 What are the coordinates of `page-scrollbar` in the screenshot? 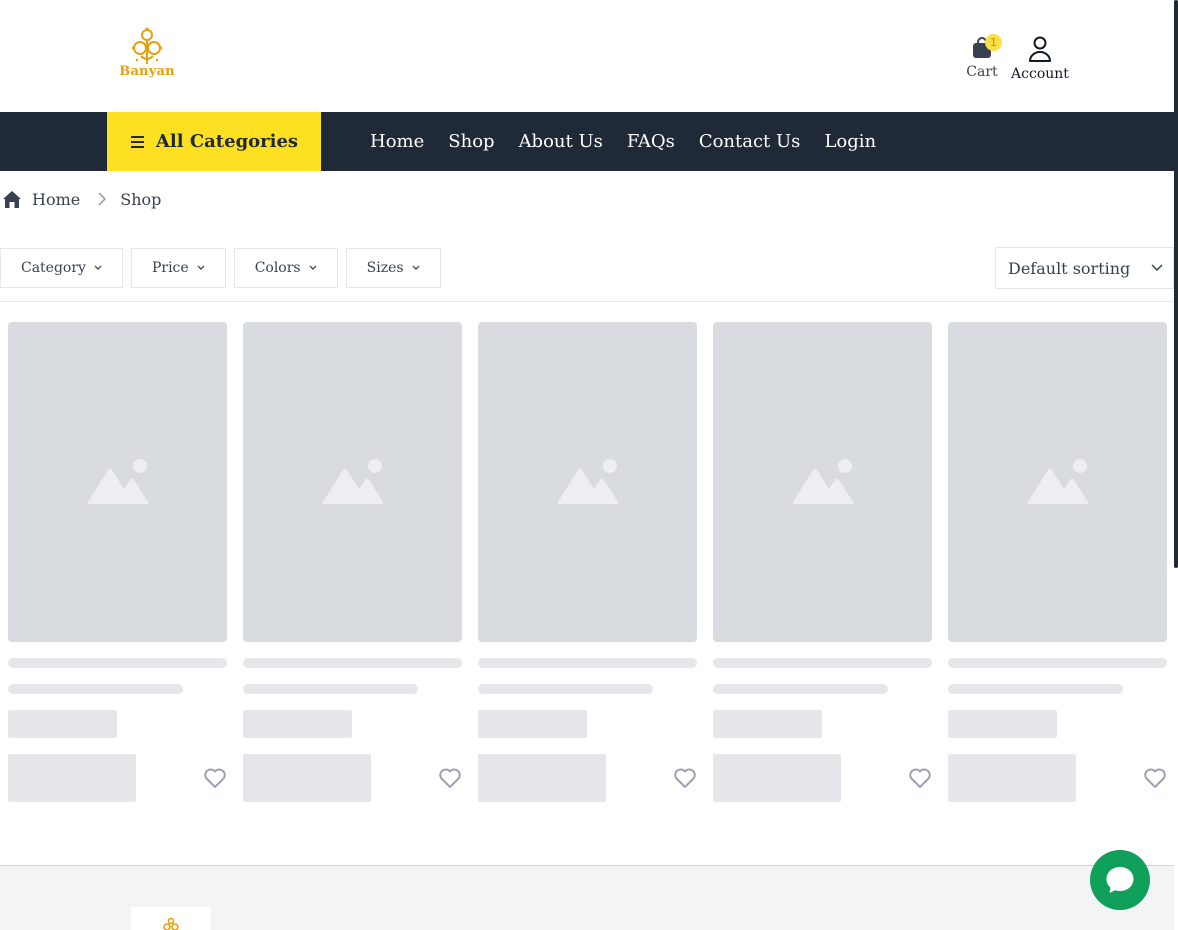 It's located at (1176, 465).